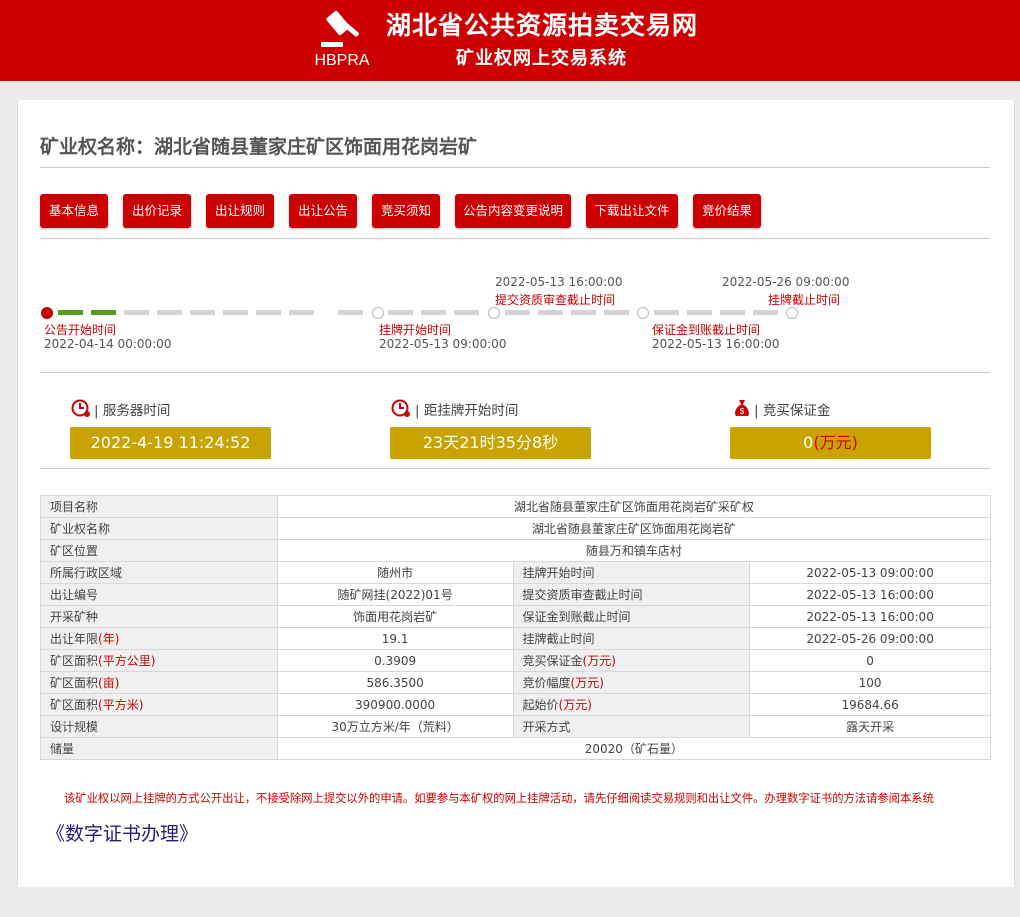  Describe the element at coordinates (259, 147) in the screenshot. I see `page-title: 矿业权名称：湖北省随县董家庄矿区饰面用花岗岩矿` at that location.